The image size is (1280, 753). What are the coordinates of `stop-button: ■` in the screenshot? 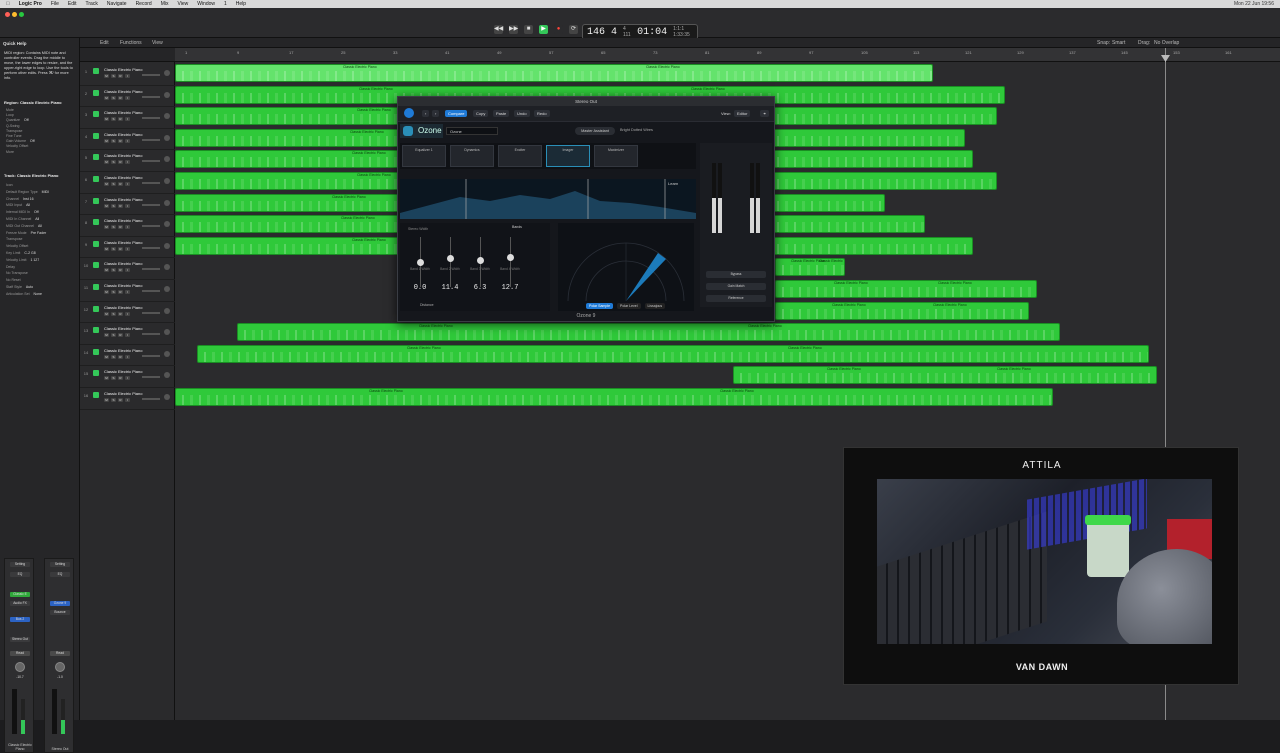 It's located at (528, 29).